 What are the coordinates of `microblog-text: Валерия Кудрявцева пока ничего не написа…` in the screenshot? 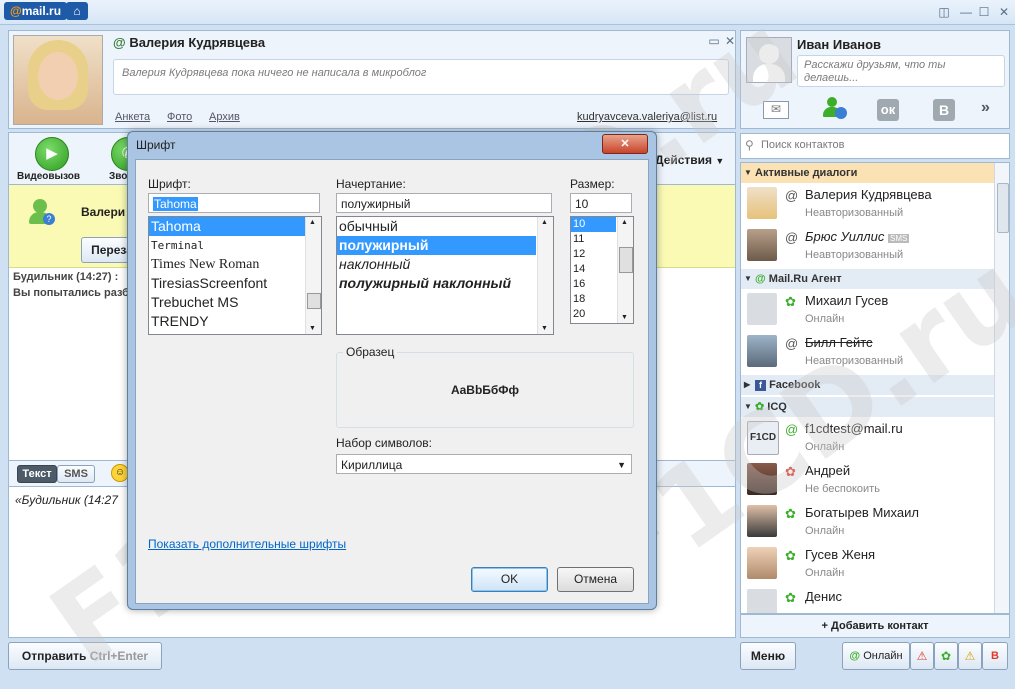 It's located at (274, 73).